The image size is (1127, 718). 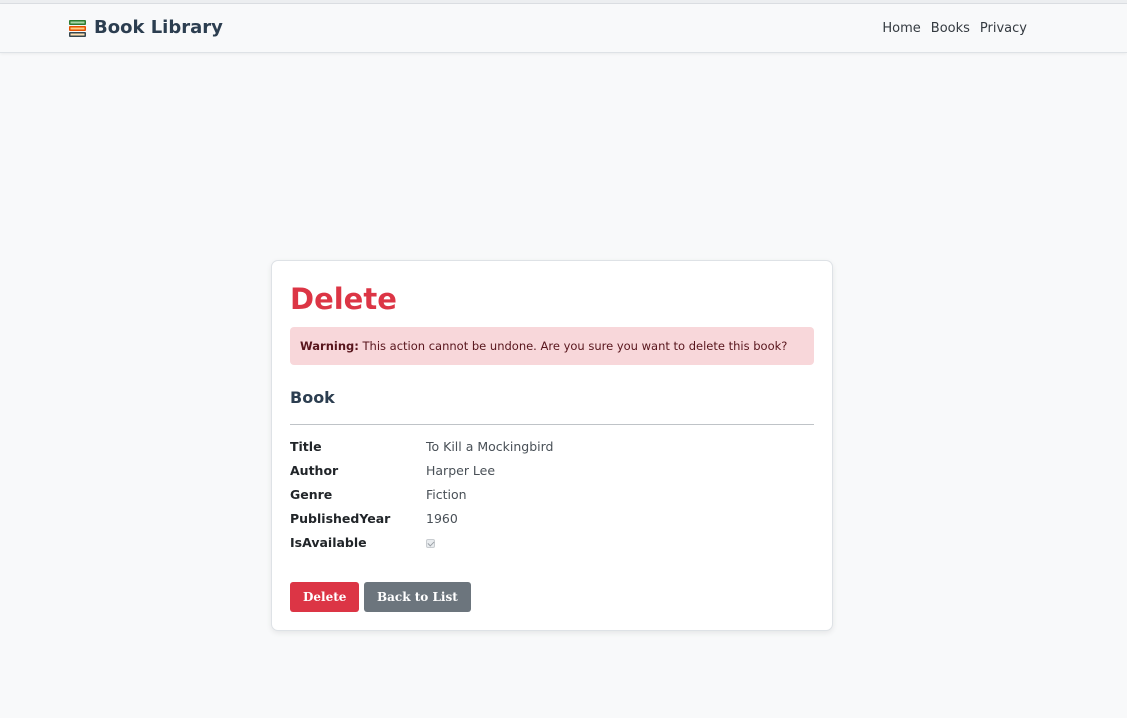 I want to click on detail-row-title: Title To Kill a Mockingbird, so click(x=552, y=449).